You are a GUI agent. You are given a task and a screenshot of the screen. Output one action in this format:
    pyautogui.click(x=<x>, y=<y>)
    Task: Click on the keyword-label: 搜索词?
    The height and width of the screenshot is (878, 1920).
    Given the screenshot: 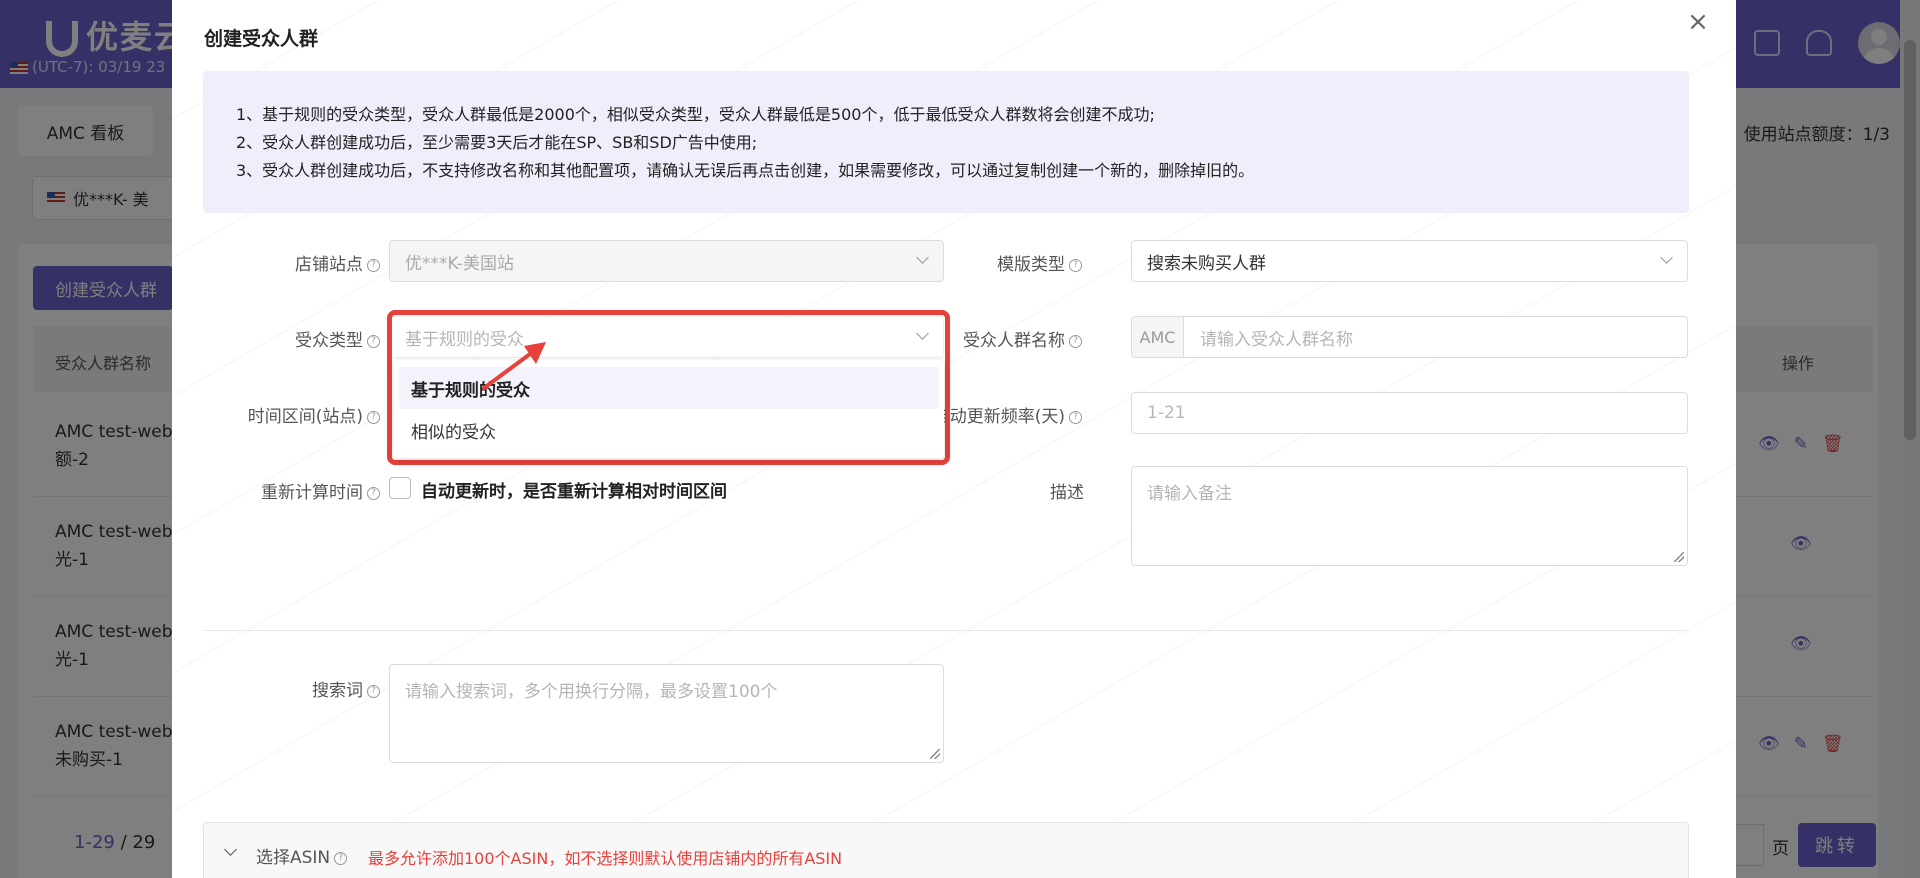 What is the action you would take?
    pyautogui.click(x=310, y=688)
    